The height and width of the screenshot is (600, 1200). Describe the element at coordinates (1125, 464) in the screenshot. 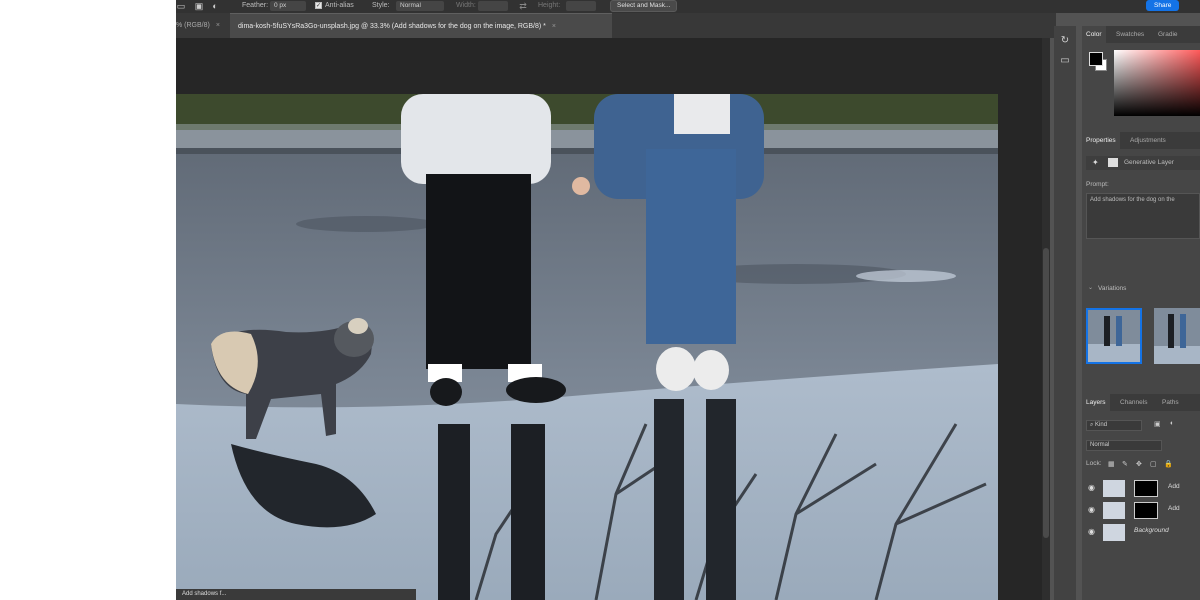

I see `lock-image-icon: ✎` at that location.